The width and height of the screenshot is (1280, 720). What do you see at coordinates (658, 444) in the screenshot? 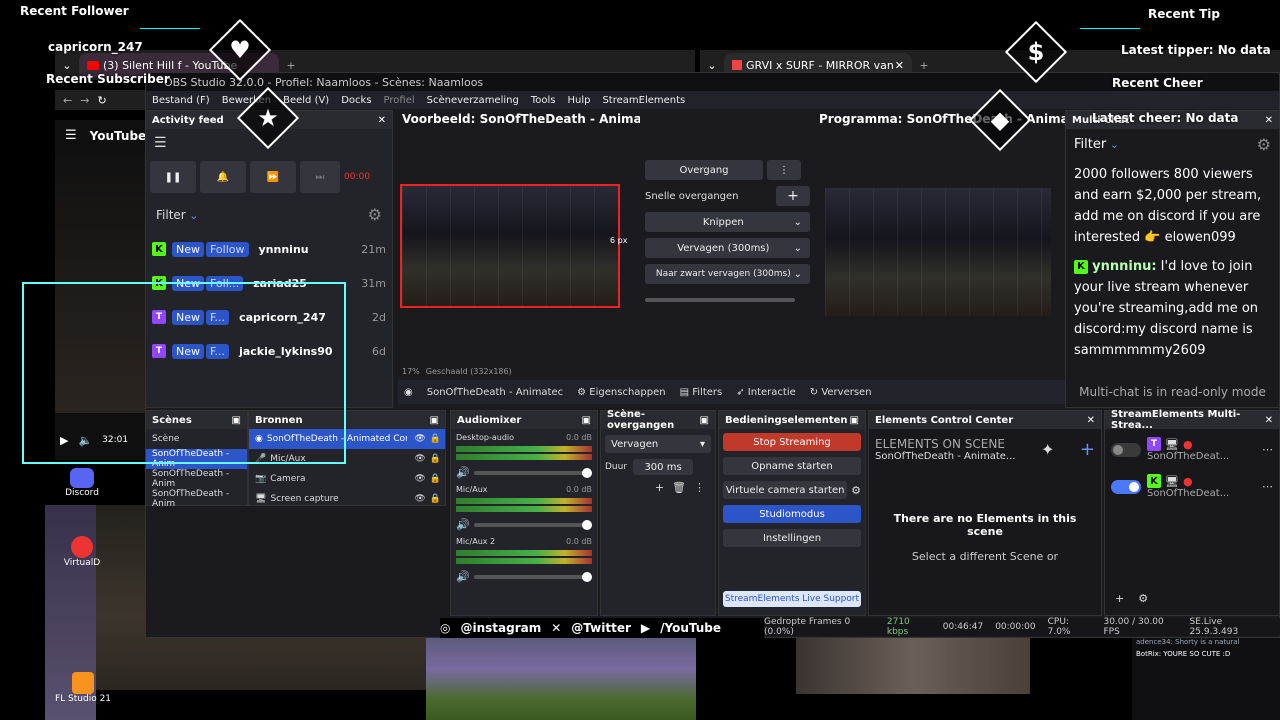
I see `transition-select: Vervagen ▾` at bounding box center [658, 444].